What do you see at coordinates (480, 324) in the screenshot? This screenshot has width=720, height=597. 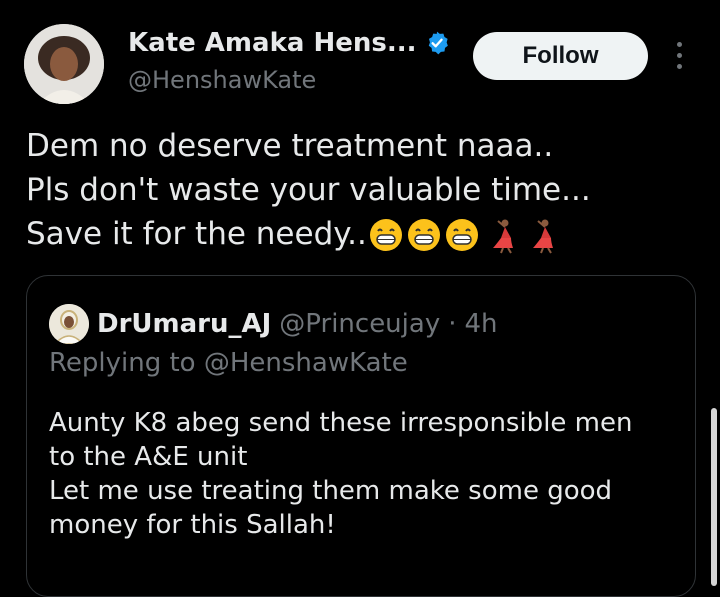 I see `quoted-timestamp: 4h` at bounding box center [480, 324].